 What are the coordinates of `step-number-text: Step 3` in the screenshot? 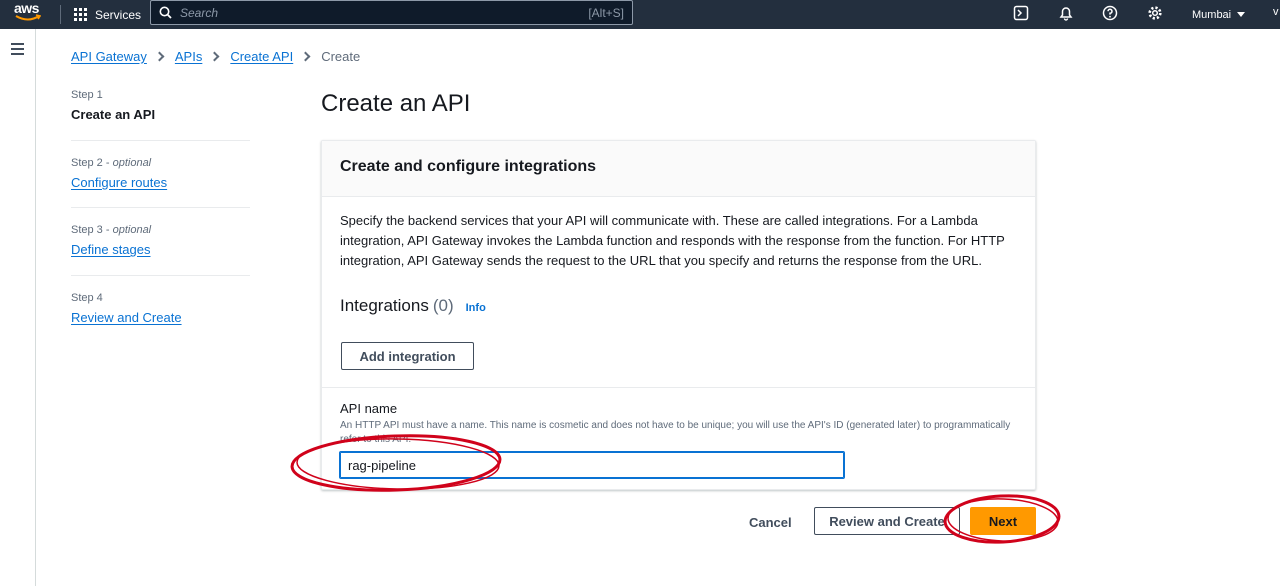 It's located at (87, 230).